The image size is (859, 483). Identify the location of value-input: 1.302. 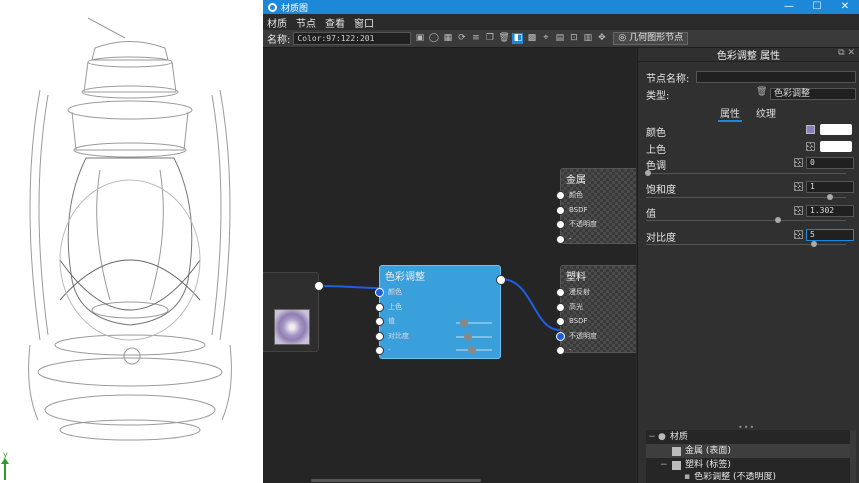
(830, 211).